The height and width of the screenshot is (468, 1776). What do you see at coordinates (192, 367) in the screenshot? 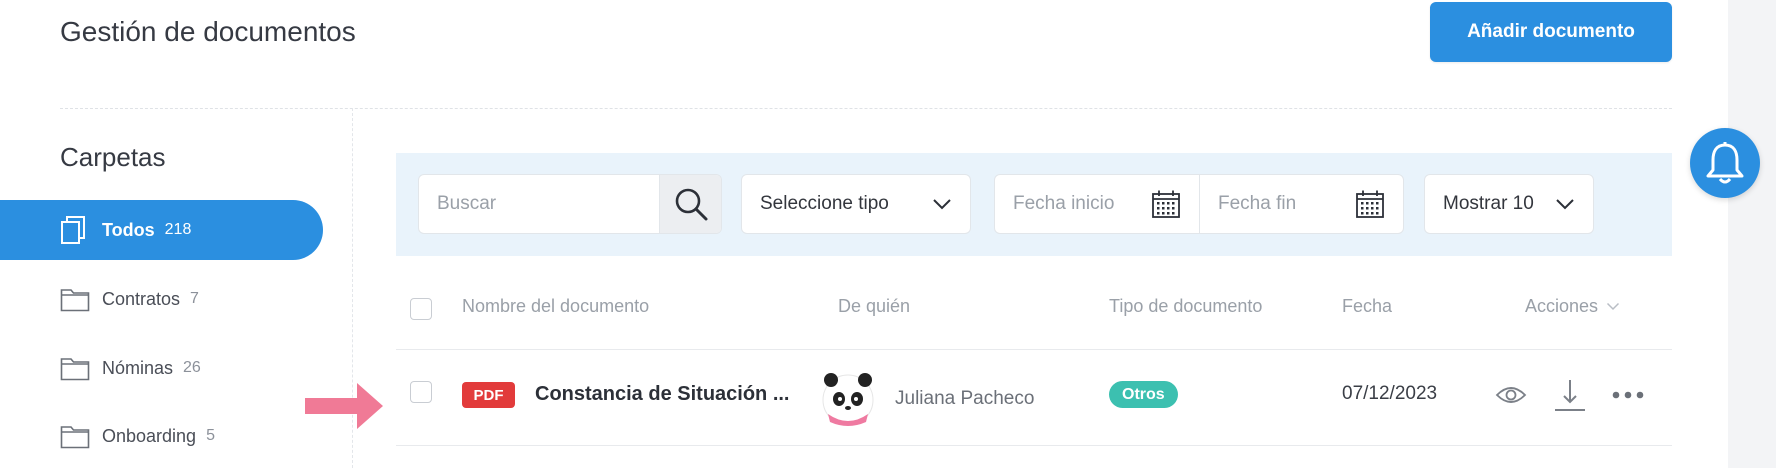
I see `sidebar-item-count: 26` at bounding box center [192, 367].